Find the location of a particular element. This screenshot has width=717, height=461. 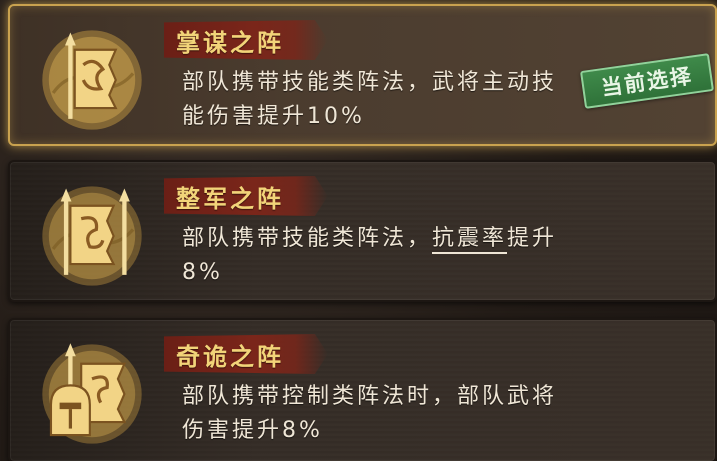

formation-title-ribbon: 奇诡之阵 is located at coordinates (246, 354).